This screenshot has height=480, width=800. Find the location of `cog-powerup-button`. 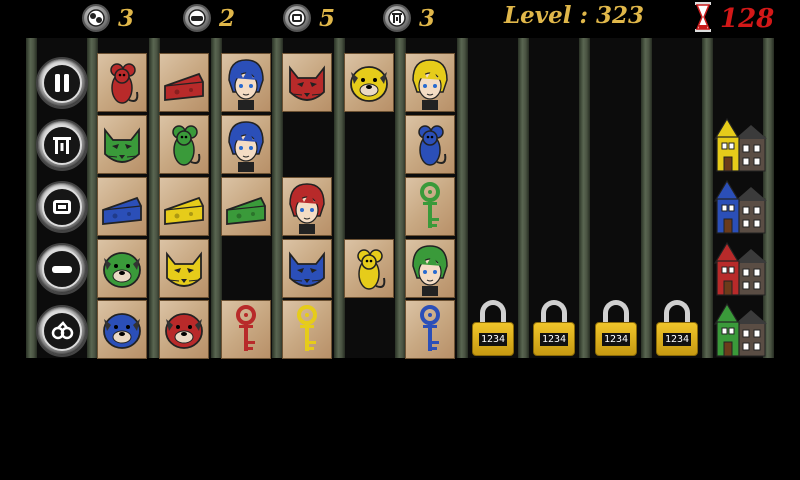

cog-powerup-button is located at coordinates (62, 331).